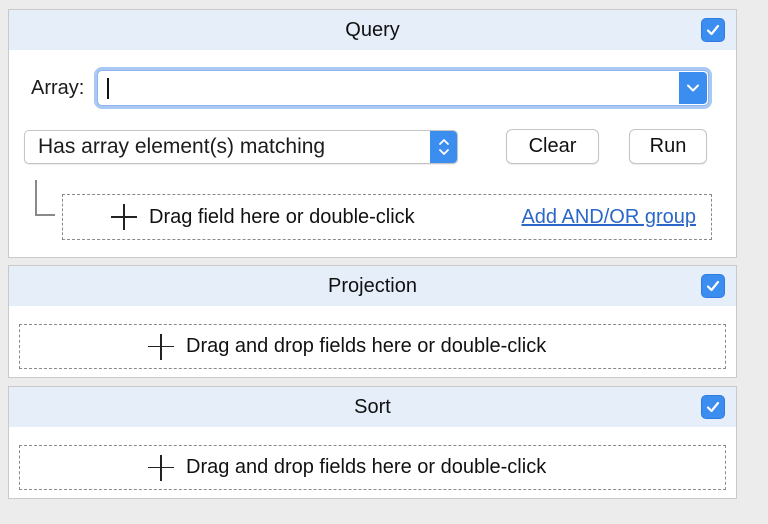 The image size is (768, 524). I want to click on up-down-chevron-icon, so click(443, 147).